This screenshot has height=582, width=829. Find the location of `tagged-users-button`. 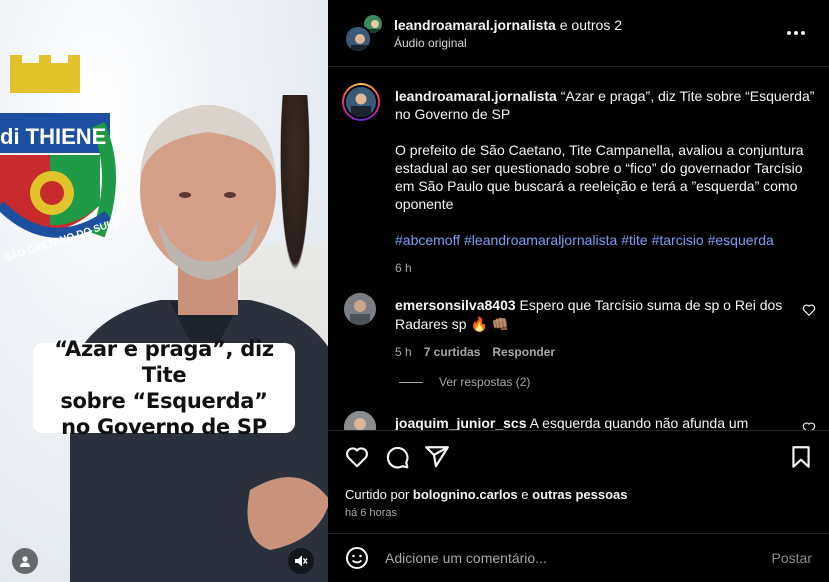

tagged-users-button is located at coordinates (25, 561).